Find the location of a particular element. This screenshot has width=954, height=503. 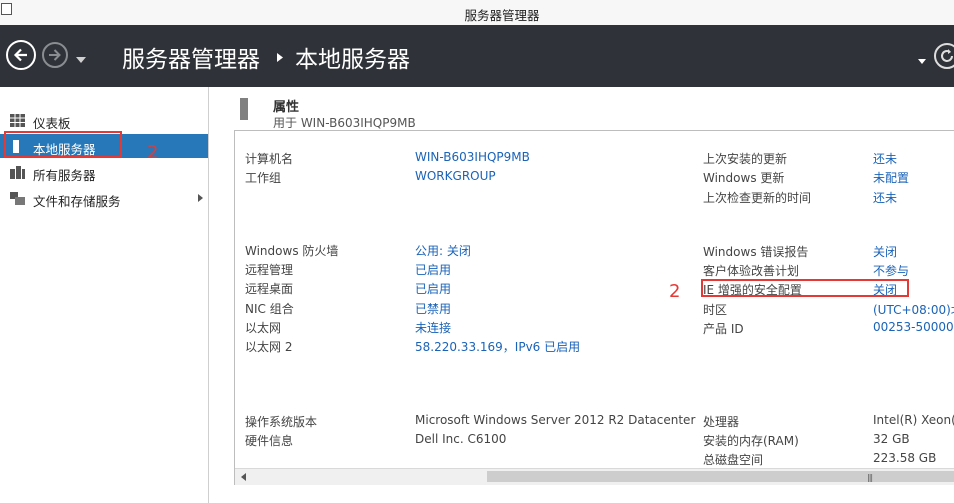

sidebar-item-label: 仪表板 is located at coordinates (52, 123).